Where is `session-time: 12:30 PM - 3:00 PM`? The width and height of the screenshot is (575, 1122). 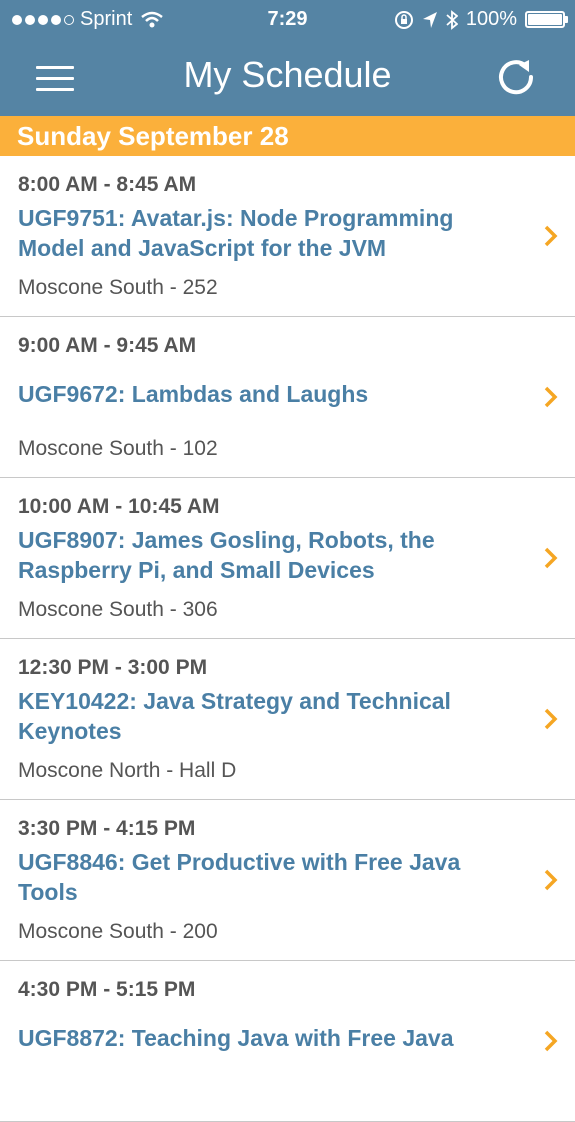
session-time: 12:30 PM - 3:00 PM is located at coordinates (113, 667).